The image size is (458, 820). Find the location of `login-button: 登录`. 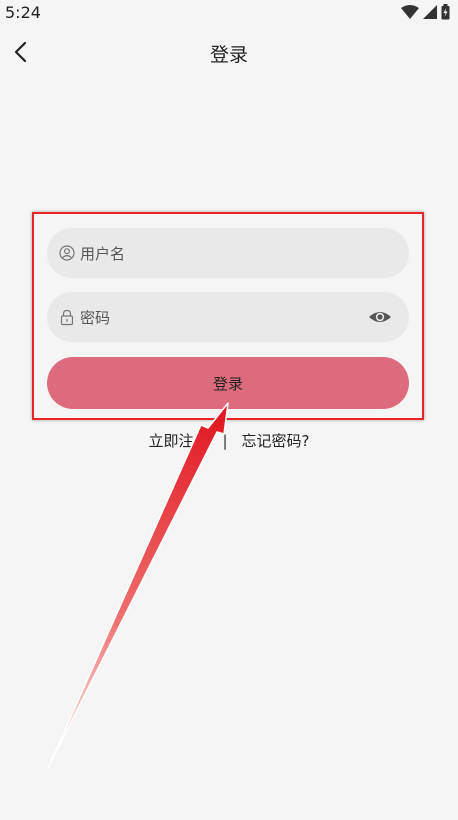

login-button: 登录 is located at coordinates (228, 383).